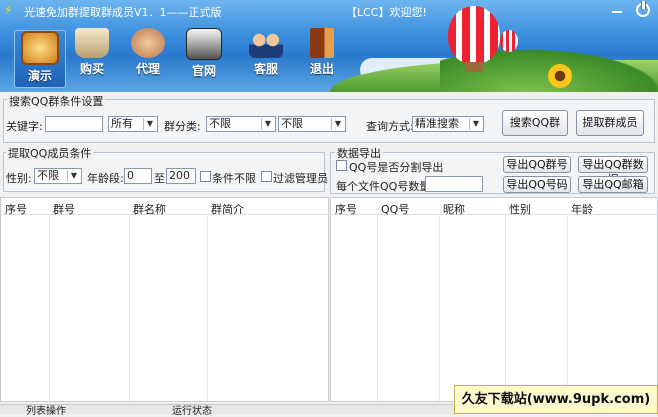 The width and height of the screenshot is (658, 417). Describe the element at coordinates (613, 184) in the screenshot. I see `export-qq-mail-button: 导出QQ邮箱` at that location.